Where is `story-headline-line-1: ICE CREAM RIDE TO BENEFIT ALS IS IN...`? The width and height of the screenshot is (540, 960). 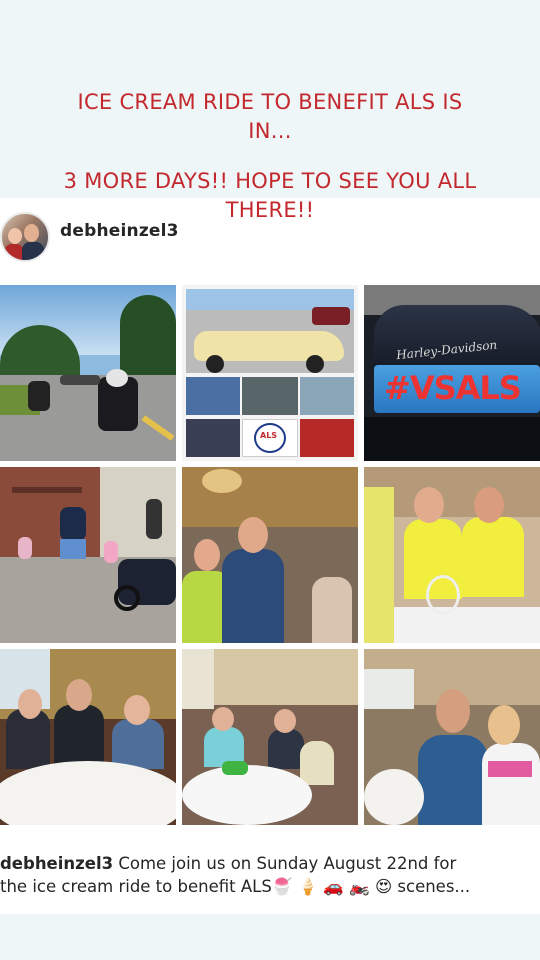 story-headline-line-1: ICE CREAM RIDE TO BENEFIT ALS IS IN... is located at coordinates (270, 117).